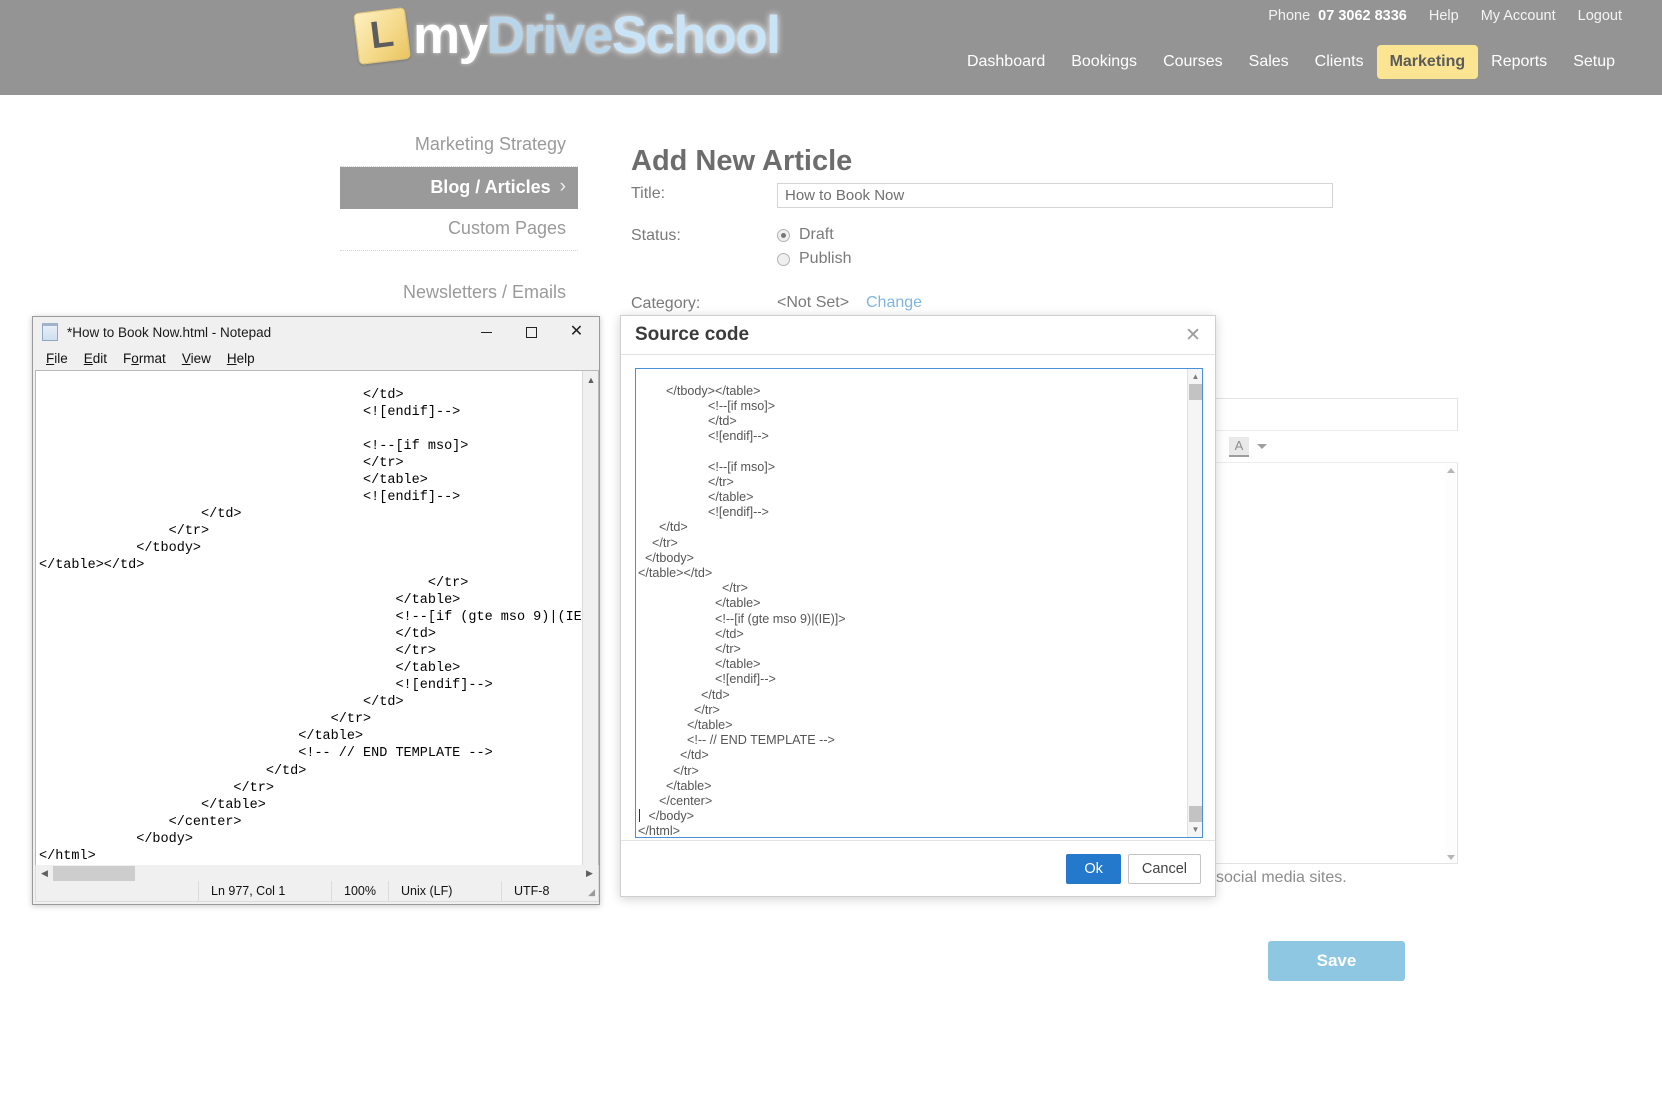 This screenshot has height=1107, width=1662. I want to click on social-media-help-text: social media sites., so click(1281, 877).